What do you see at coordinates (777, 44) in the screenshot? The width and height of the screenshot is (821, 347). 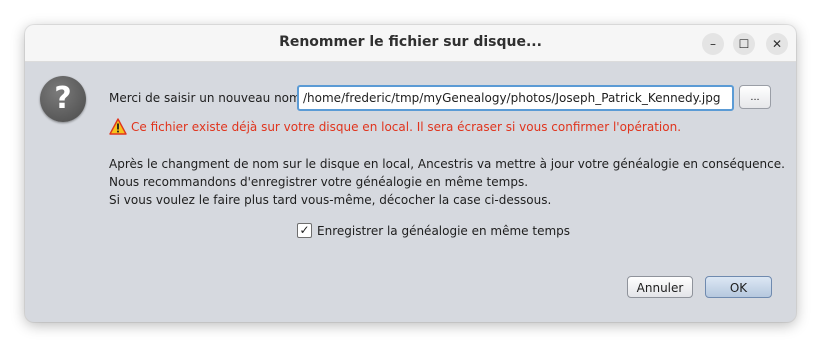 I see `close-button: ✕` at bounding box center [777, 44].